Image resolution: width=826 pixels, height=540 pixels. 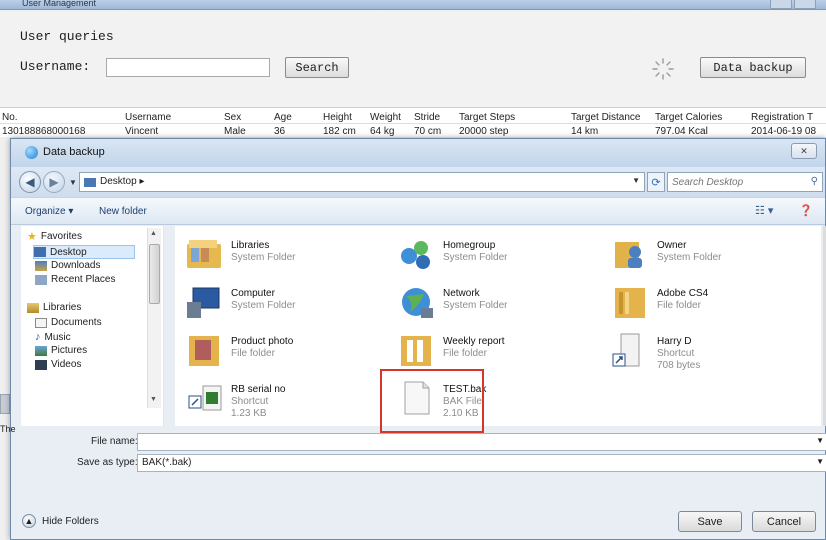 I want to click on table-cell: Male, so click(x=235, y=131).